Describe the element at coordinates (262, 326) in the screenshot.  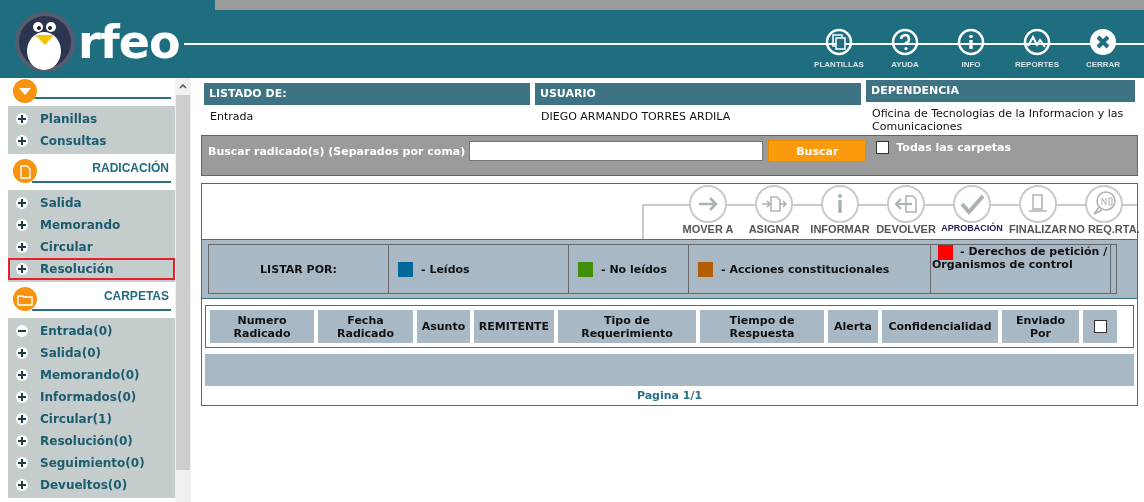
I see `column-header: Numero Radicado` at that location.